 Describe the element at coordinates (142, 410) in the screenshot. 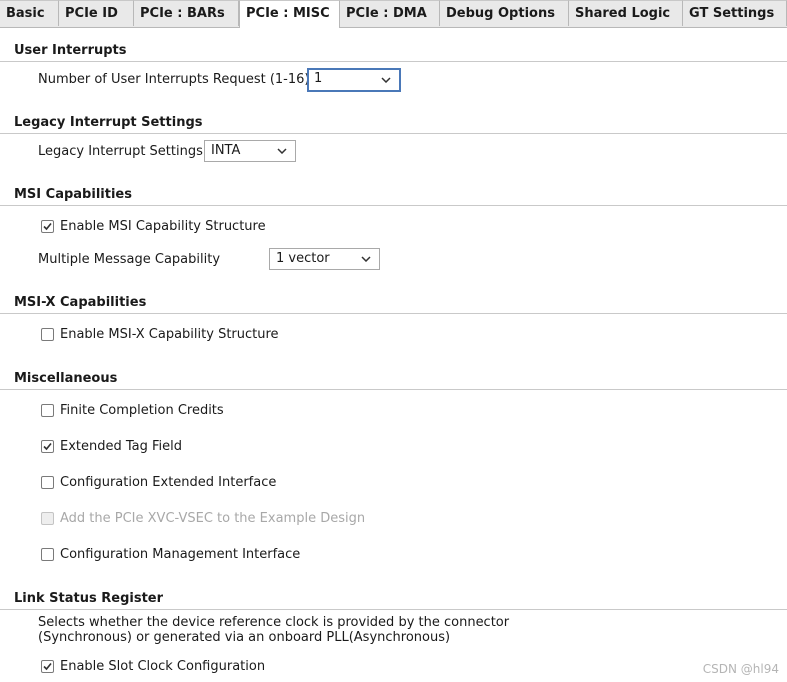

I see `finite-completion-credits-label: Finite Completion Credits` at that location.